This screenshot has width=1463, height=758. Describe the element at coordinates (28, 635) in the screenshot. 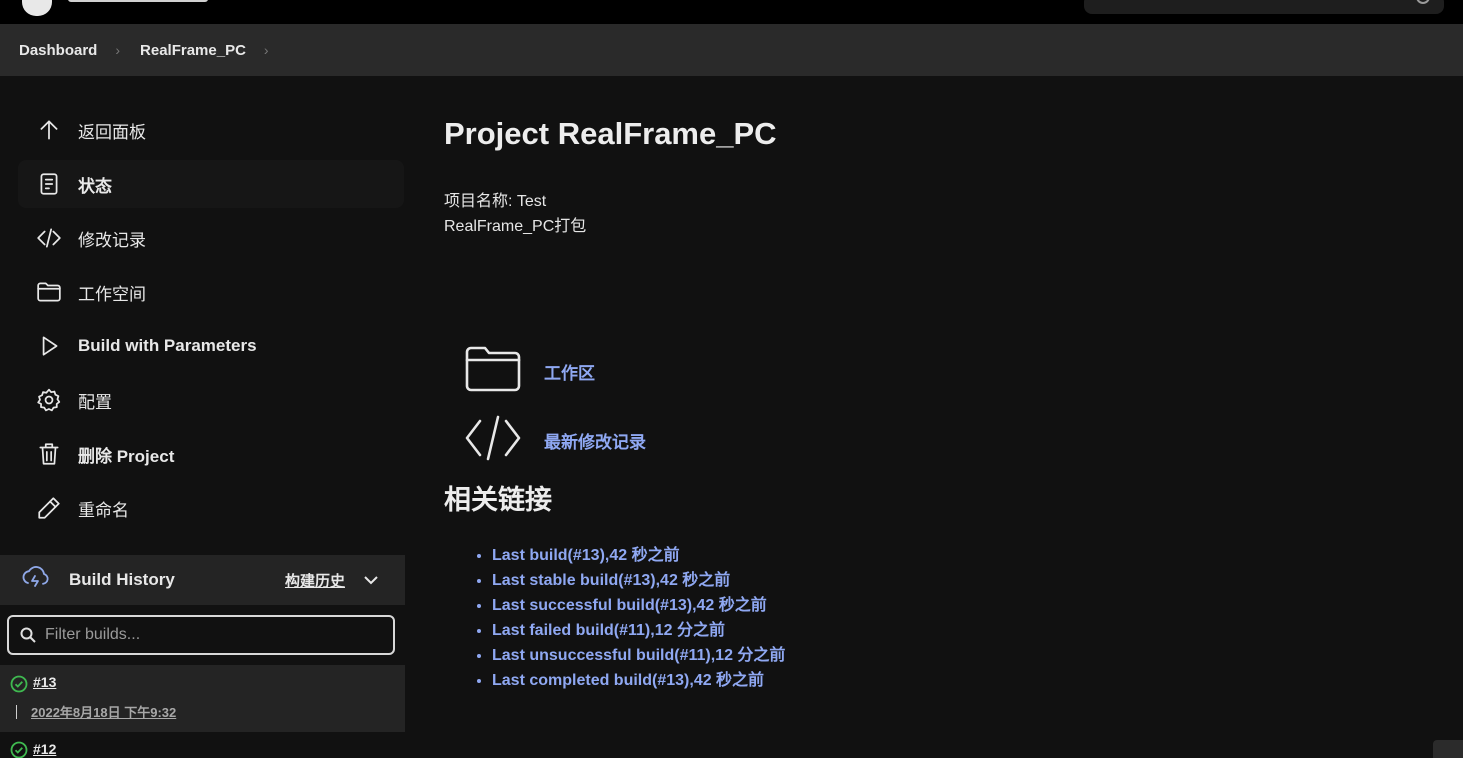

I see `search-icon` at that location.